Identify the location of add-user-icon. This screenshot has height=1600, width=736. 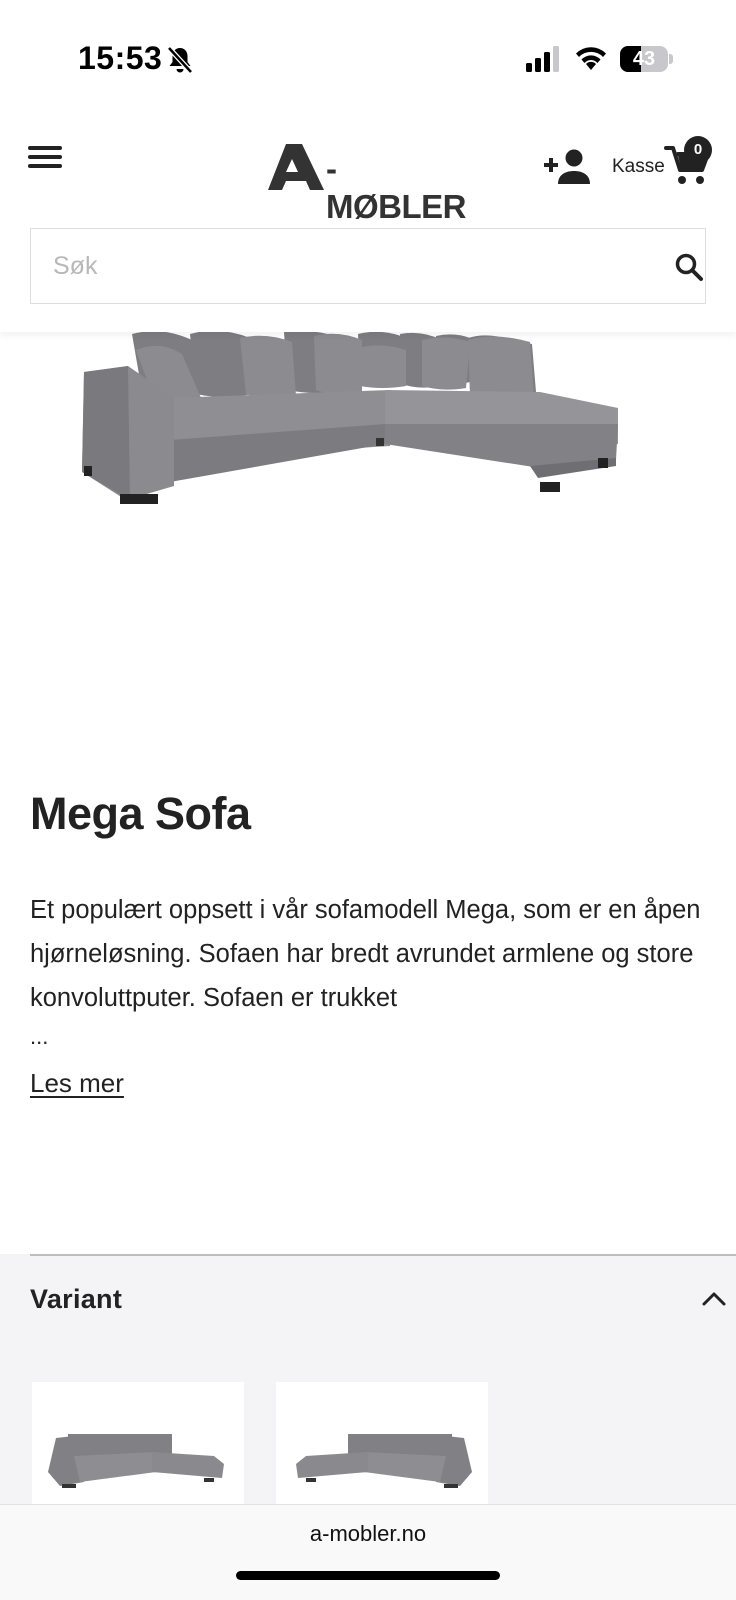
(567, 166).